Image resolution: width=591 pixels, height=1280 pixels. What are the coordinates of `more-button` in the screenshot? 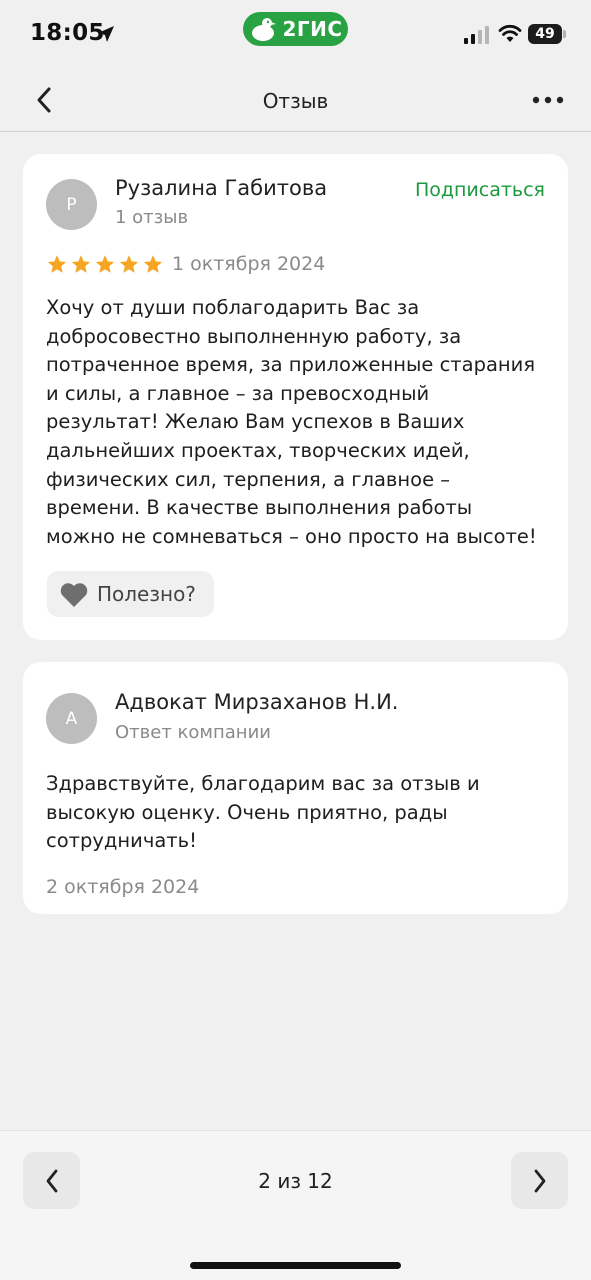 It's located at (548, 100).